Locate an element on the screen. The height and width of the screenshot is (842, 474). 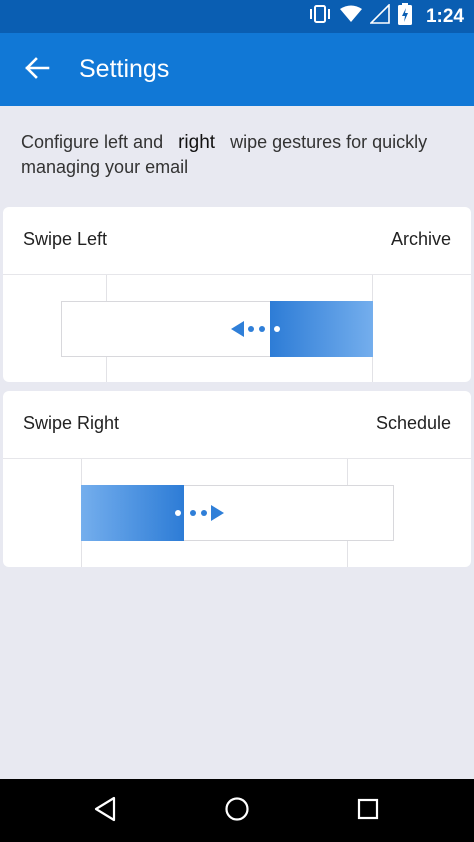
swipe-left-action: Archive is located at coordinates (420, 239).